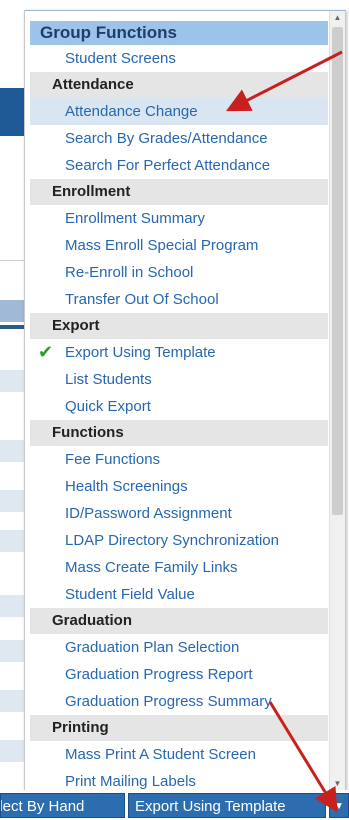 This screenshot has width=349, height=820. Describe the element at coordinates (12, 395) in the screenshot. I see `background-page` at that location.